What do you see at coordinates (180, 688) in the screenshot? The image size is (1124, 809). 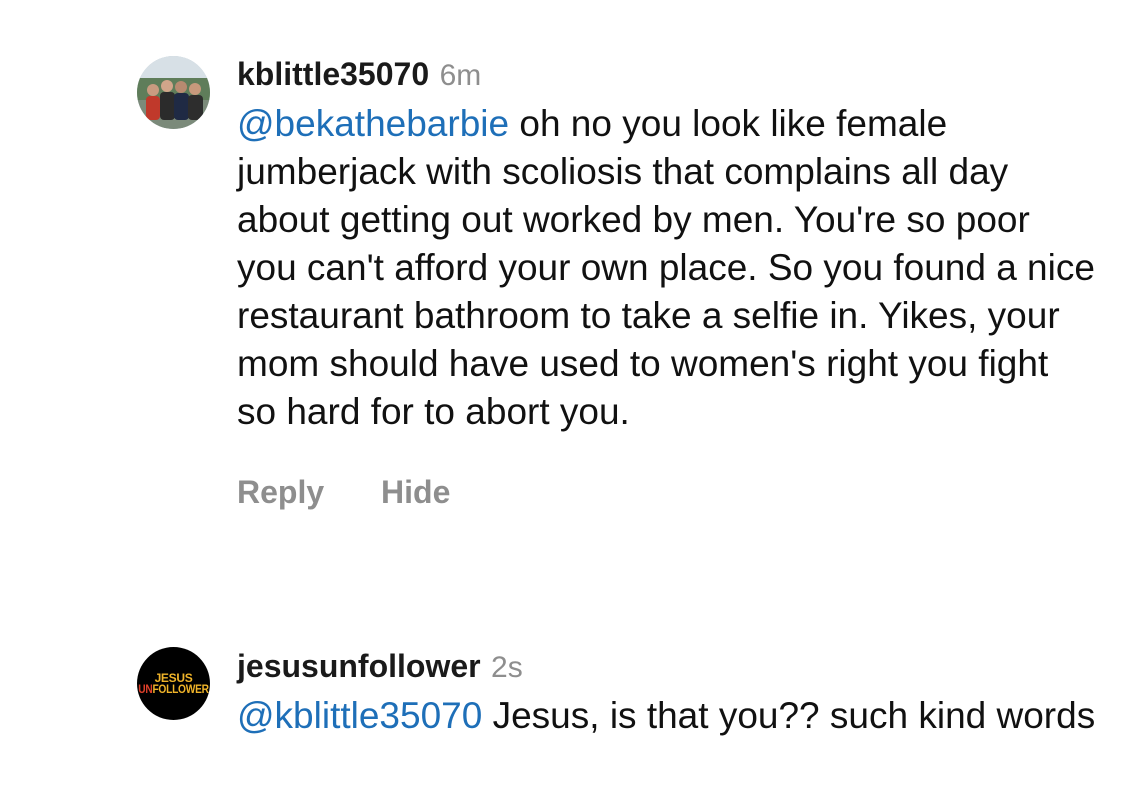 I see `logo-line-2b: FOLLOWER` at bounding box center [180, 688].